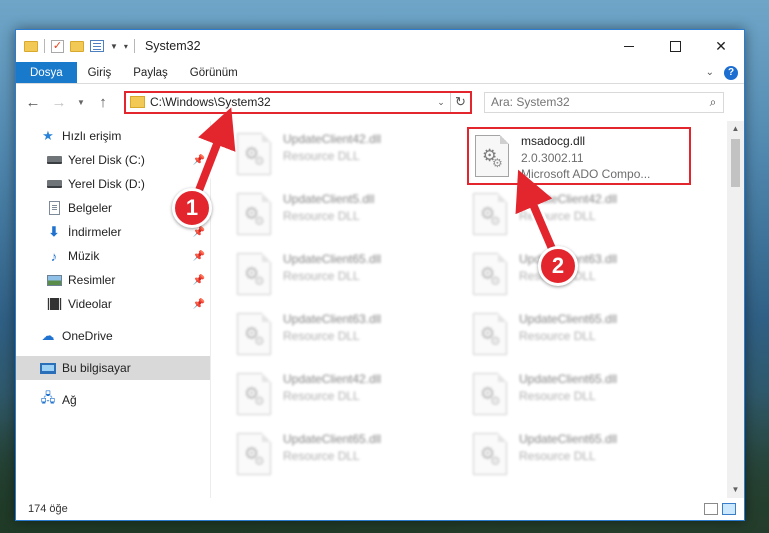 The height and width of the screenshot is (533, 769). What do you see at coordinates (553, 141) in the screenshot?
I see `file-name: msadocg.dll` at bounding box center [553, 141].